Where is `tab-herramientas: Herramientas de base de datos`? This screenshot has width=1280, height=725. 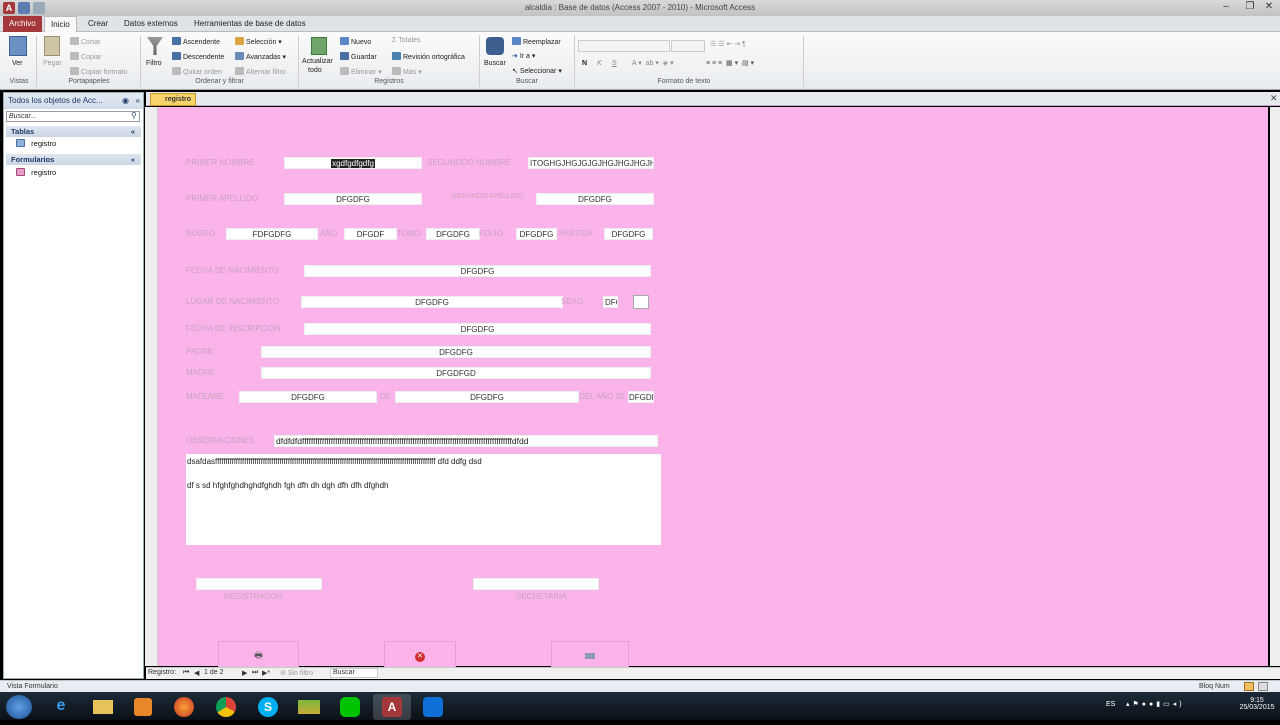
tab-herramientas: Herramientas de base de datos is located at coordinates (250, 24).